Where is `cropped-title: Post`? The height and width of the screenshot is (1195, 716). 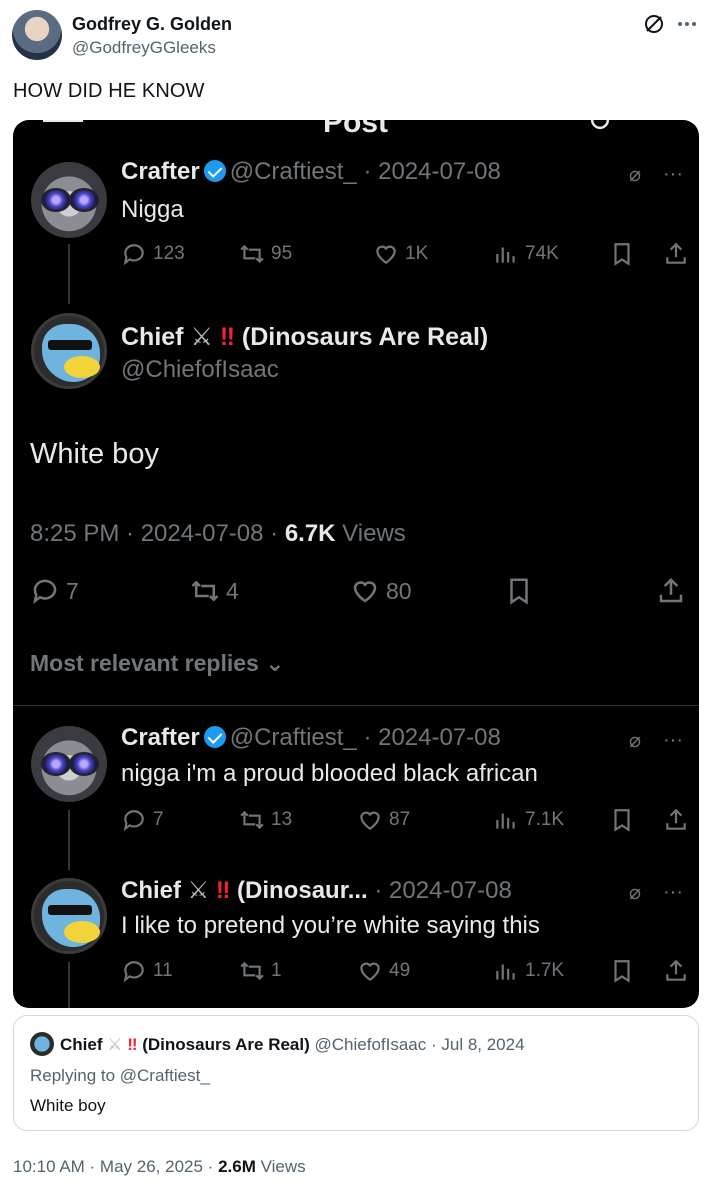 cropped-title: Post is located at coordinates (356, 129).